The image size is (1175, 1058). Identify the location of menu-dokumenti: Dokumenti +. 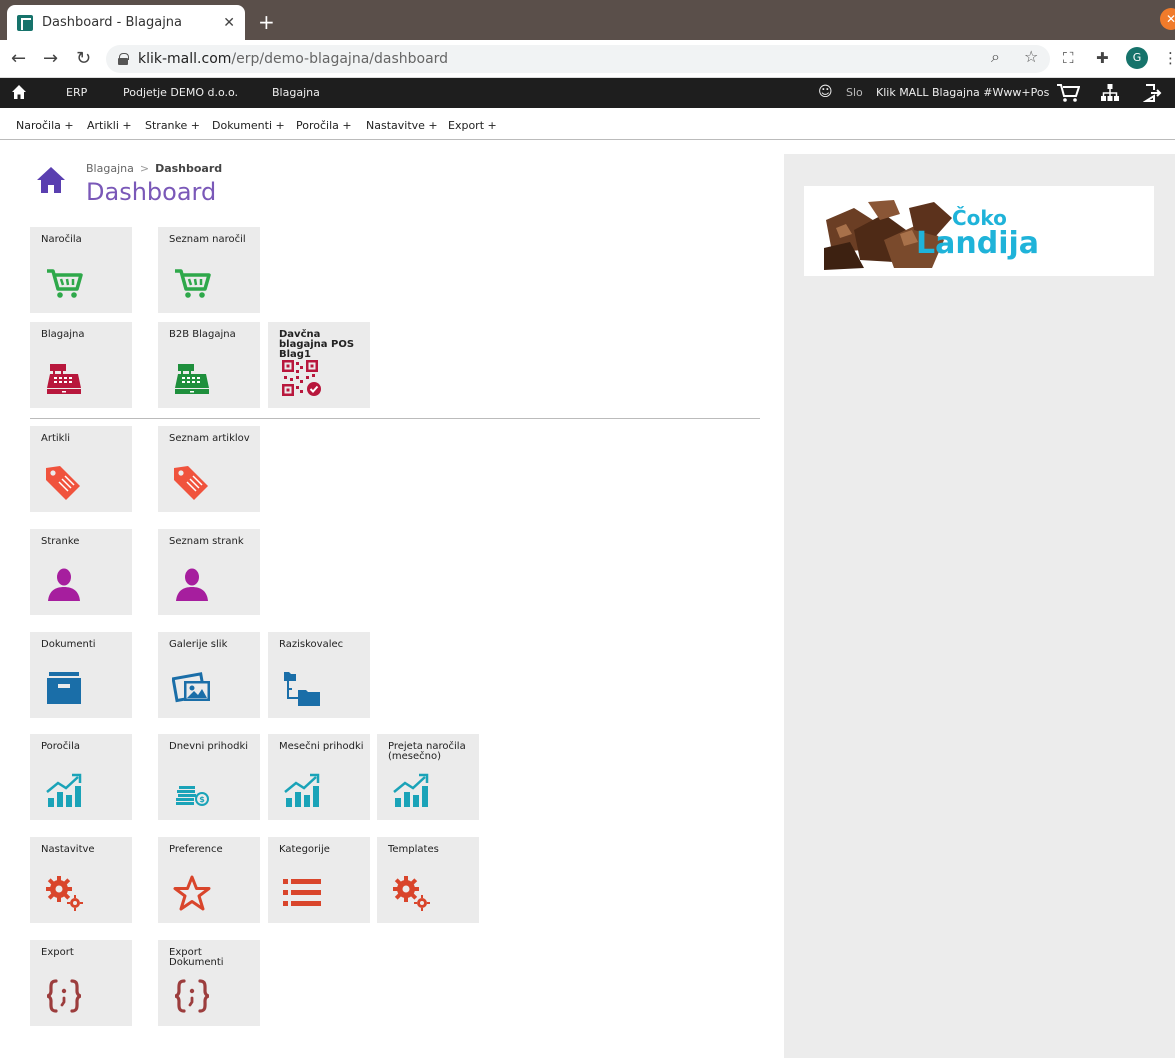
(248, 125).